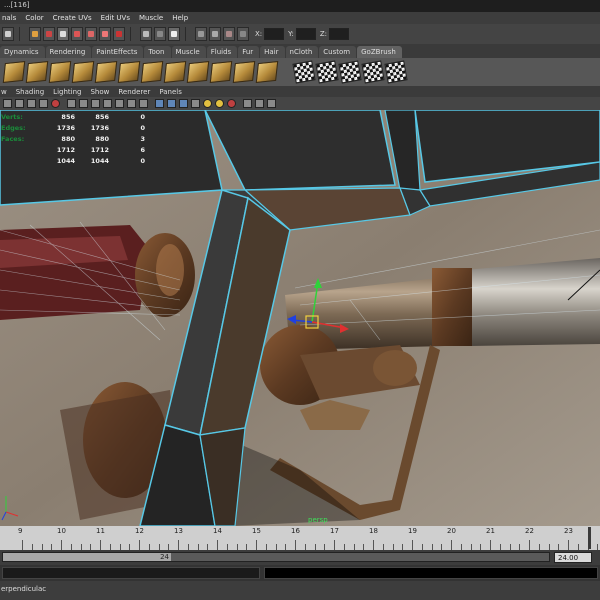 The image size is (600, 600). I want to click on snap-view-plane-icon, so click(105, 34).